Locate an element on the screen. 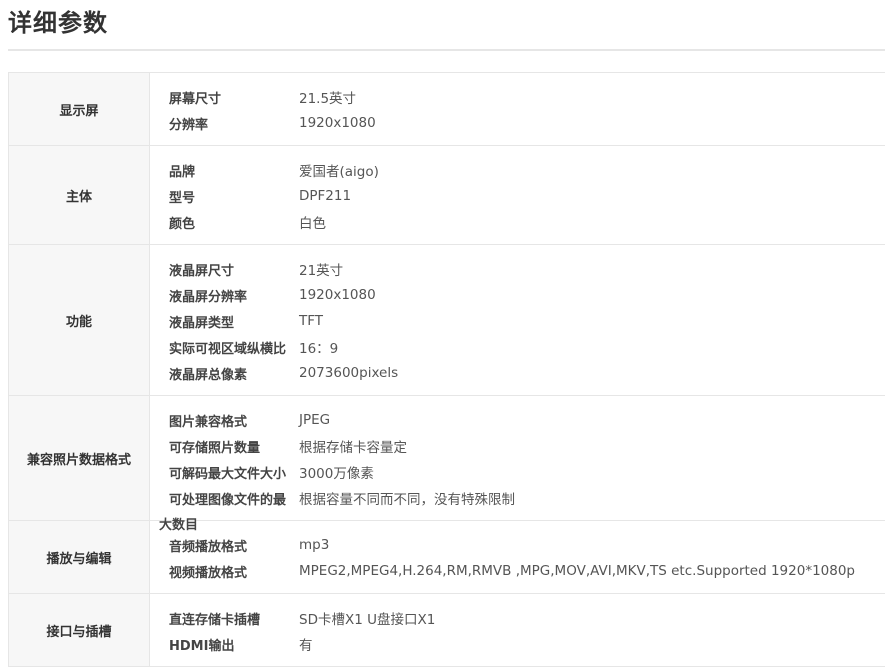 This screenshot has width=885, height=667. spec-key: 液晶屏类型 is located at coordinates (202, 323).